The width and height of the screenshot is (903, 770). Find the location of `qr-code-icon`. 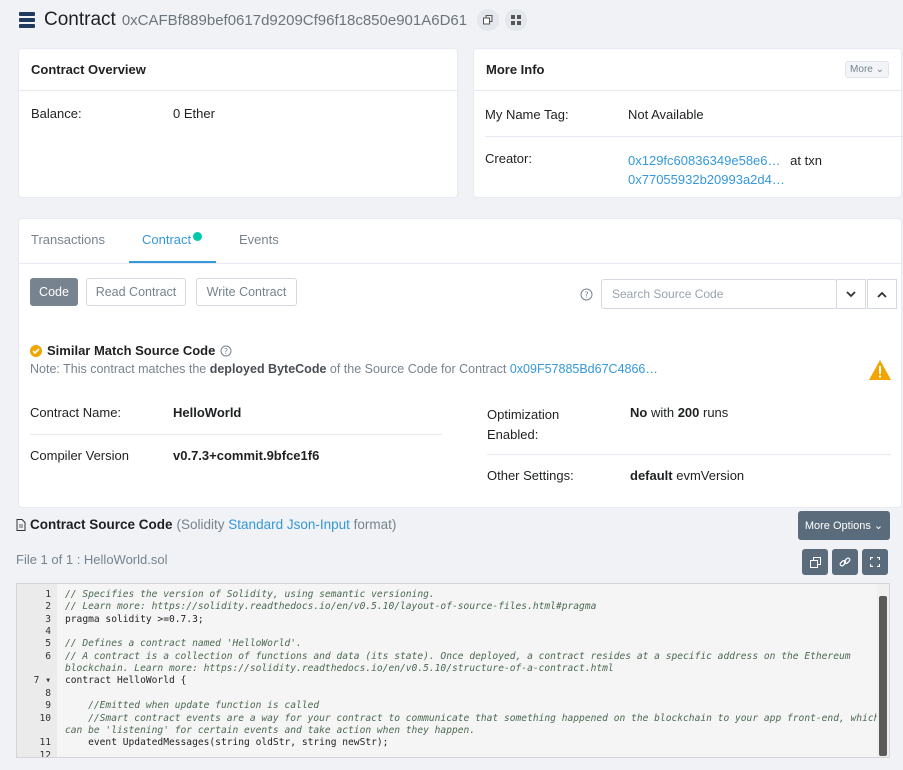

qr-code-icon is located at coordinates (516, 20).